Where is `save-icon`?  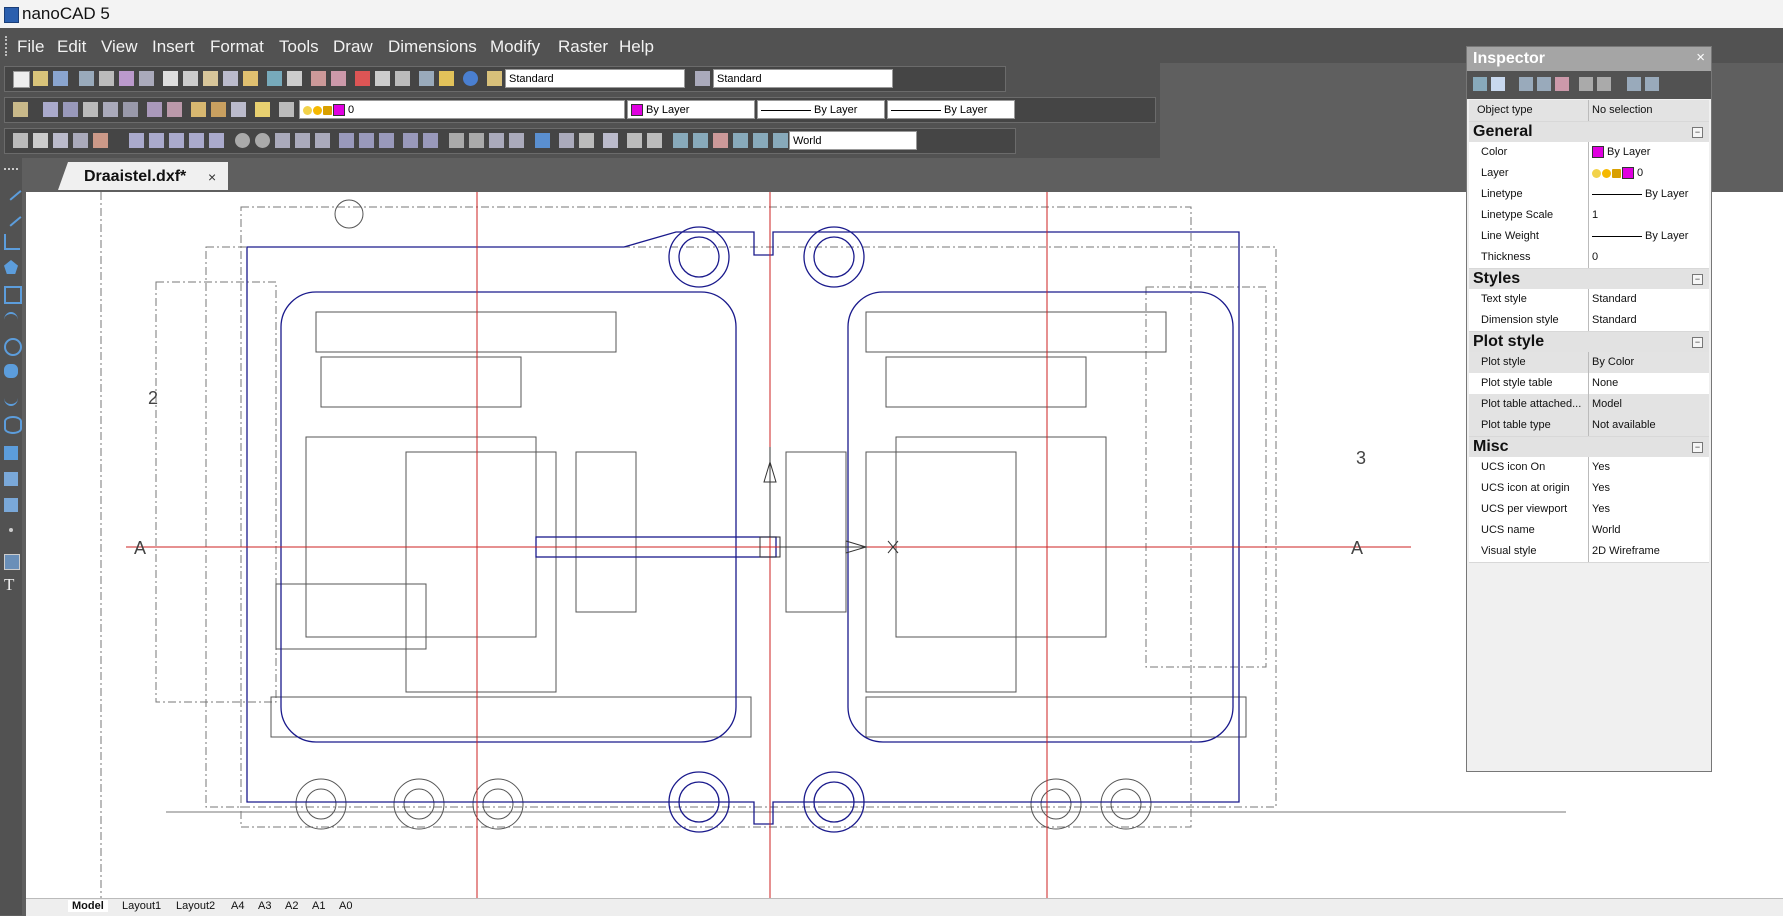 save-icon is located at coordinates (60, 78).